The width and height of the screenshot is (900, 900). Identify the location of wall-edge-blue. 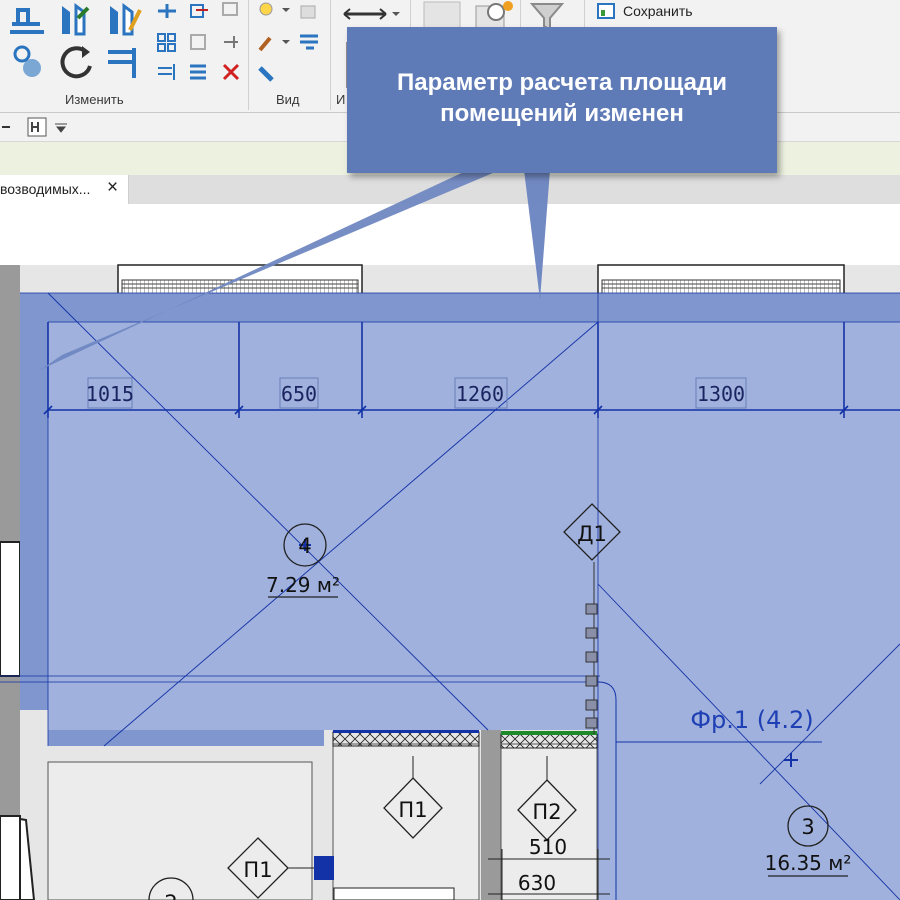
(406, 731).